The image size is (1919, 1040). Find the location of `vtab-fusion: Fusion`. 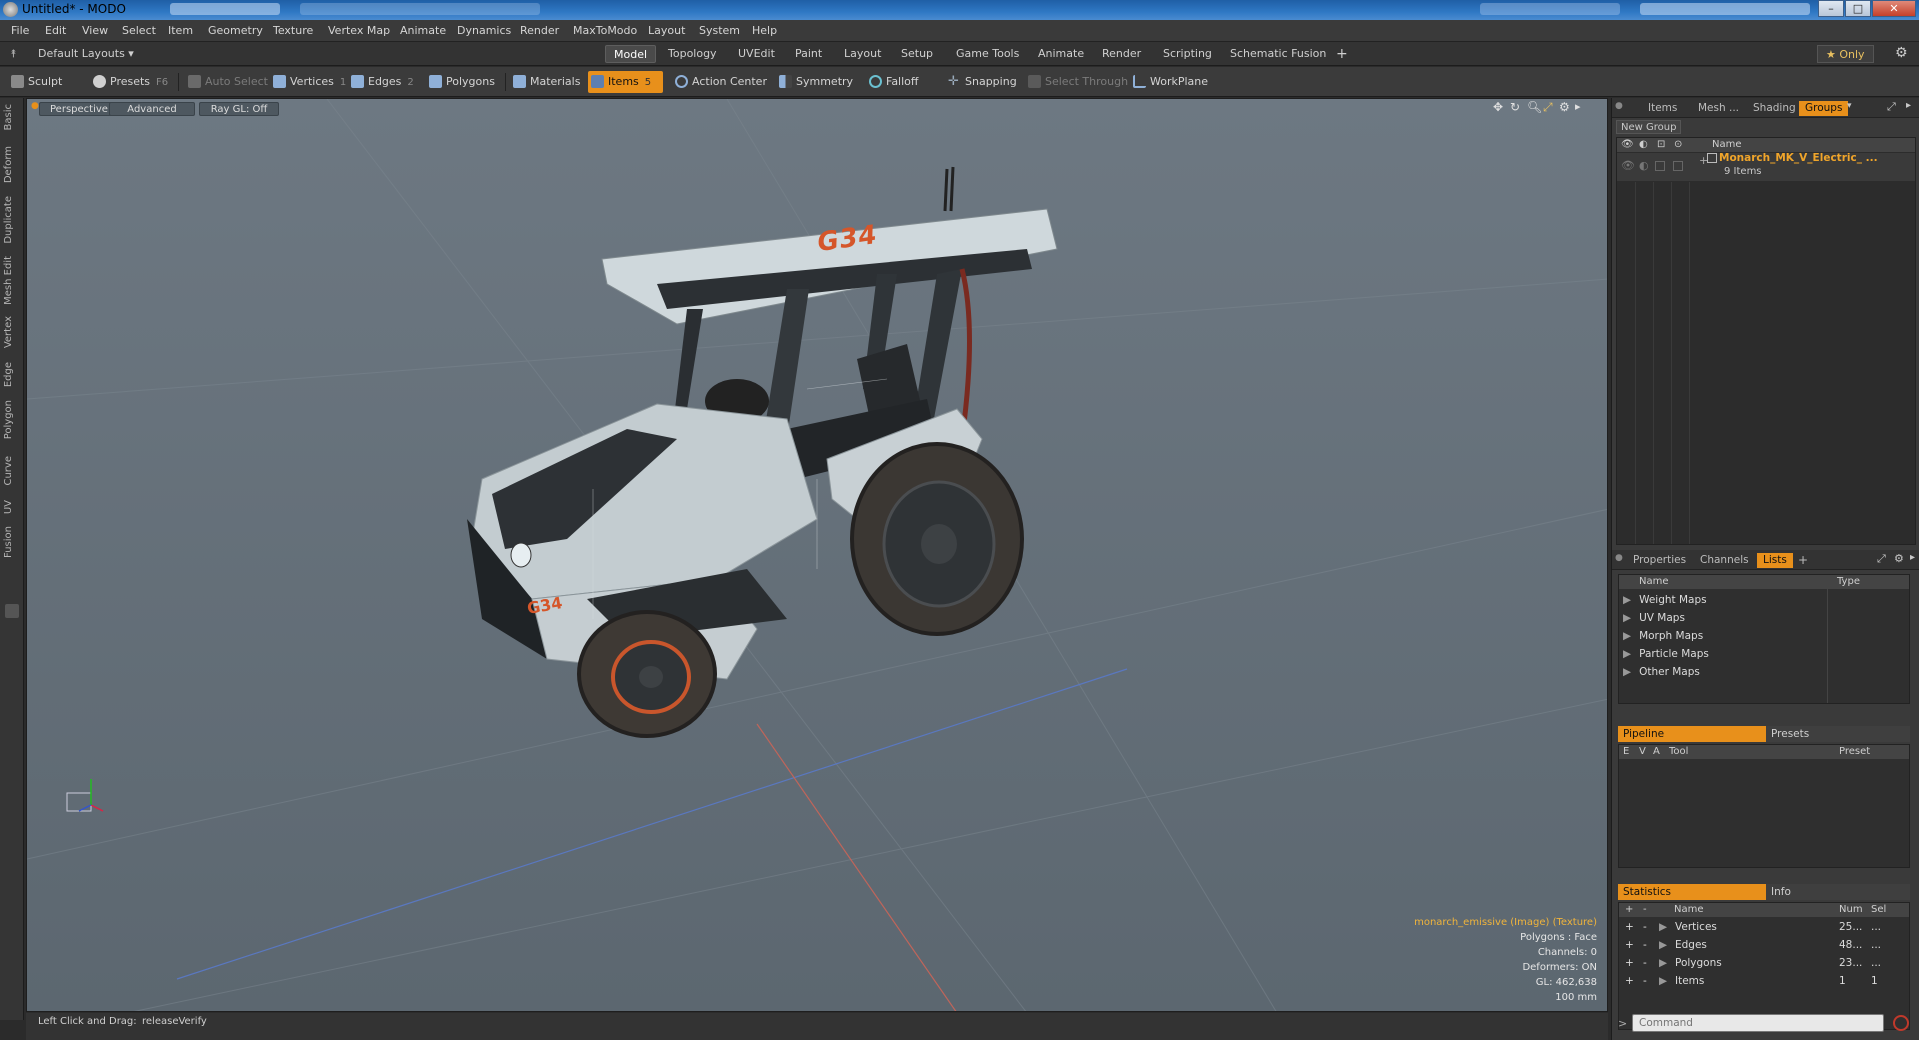

vtab-fusion: Fusion is located at coordinates (11, 542).